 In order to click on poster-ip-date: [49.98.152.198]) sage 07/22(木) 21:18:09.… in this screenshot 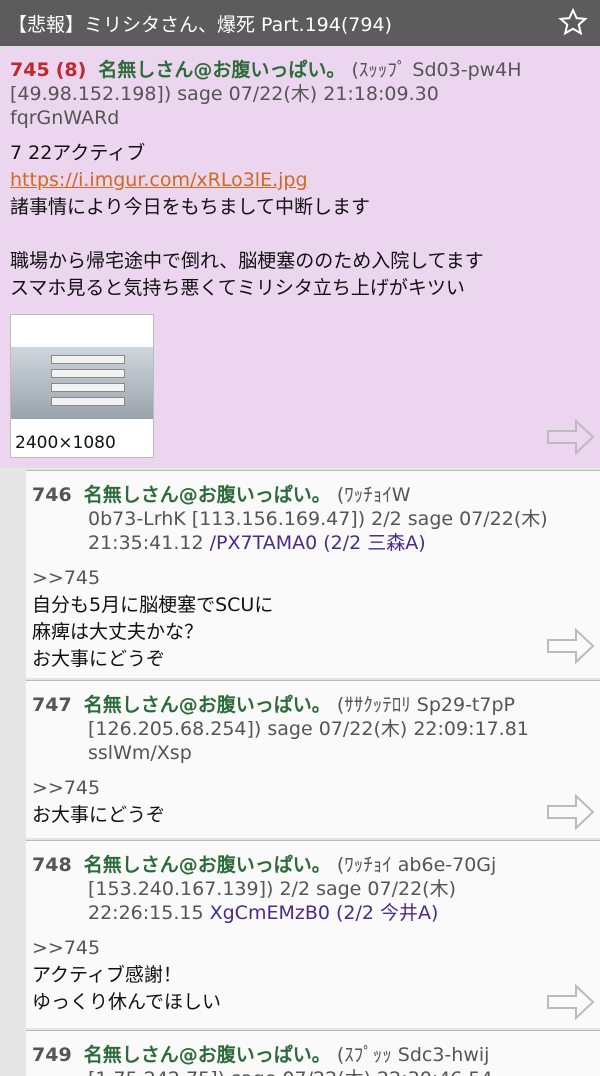, I will do `click(224, 94)`.